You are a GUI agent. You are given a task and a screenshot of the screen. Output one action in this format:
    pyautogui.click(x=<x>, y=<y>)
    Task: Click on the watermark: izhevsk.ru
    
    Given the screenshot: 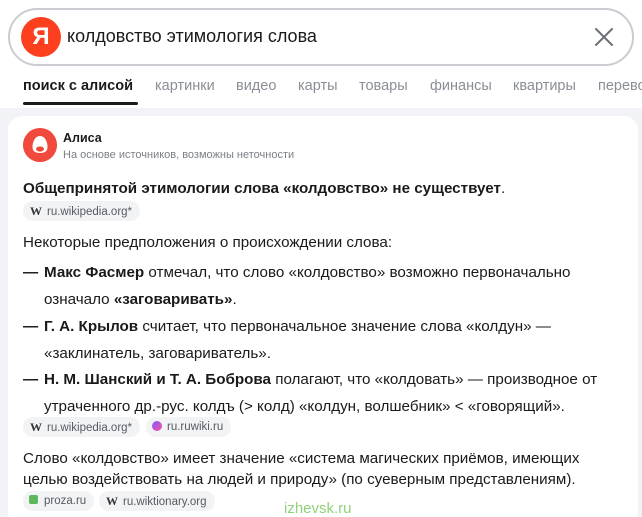 What is the action you would take?
    pyautogui.click(x=318, y=508)
    